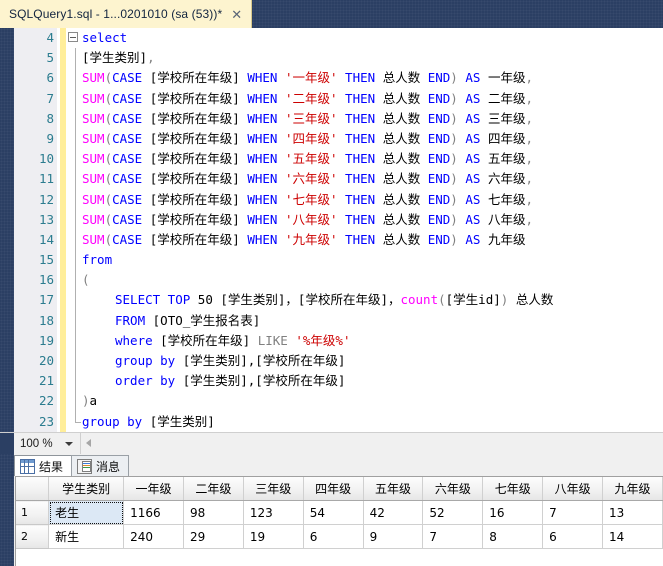  What do you see at coordinates (69, 444) in the screenshot?
I see `chevron-down-icon` at bounding box center [69, 444].